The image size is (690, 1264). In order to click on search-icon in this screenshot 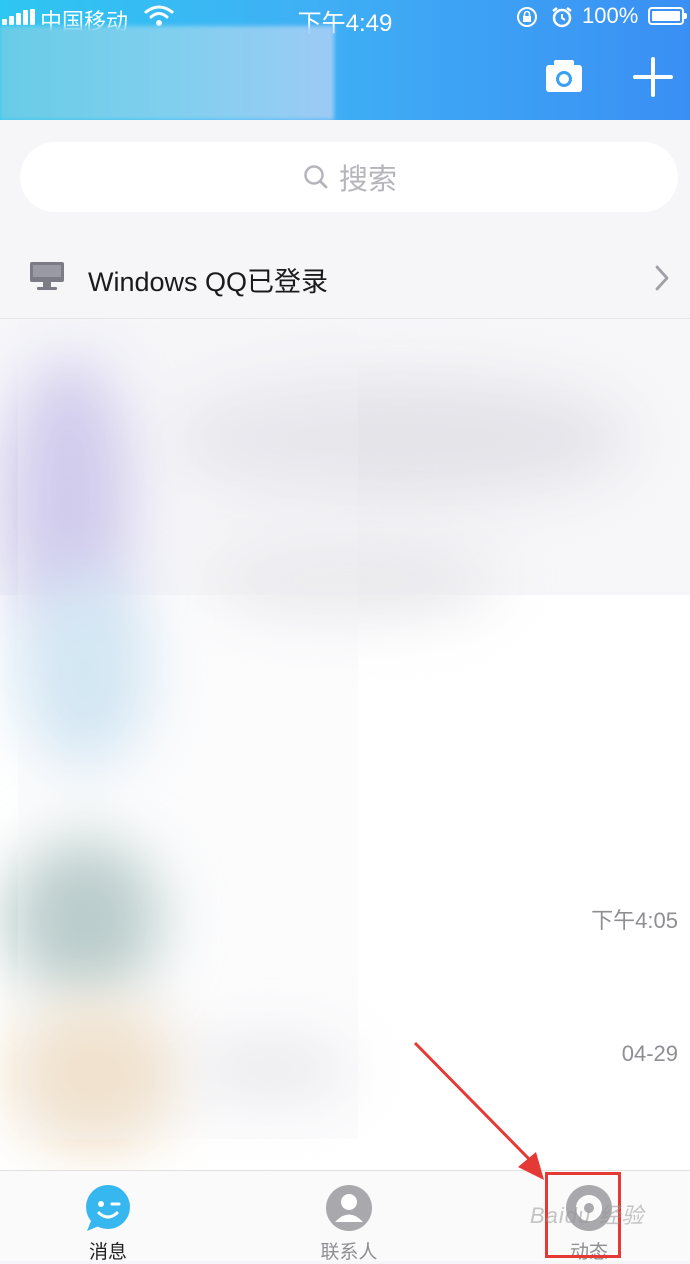, I will do `click(316, 177)`.